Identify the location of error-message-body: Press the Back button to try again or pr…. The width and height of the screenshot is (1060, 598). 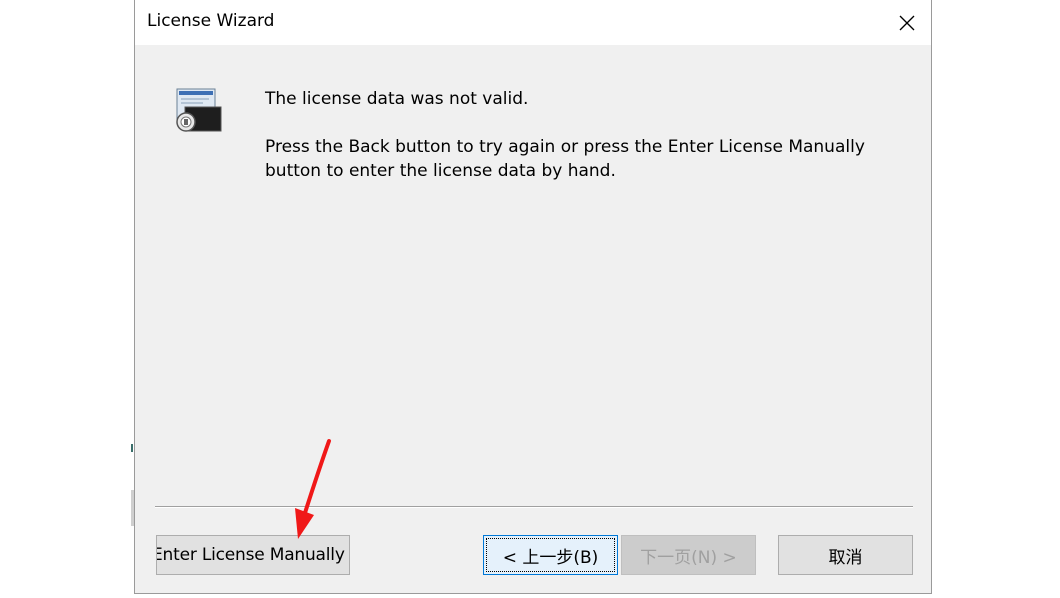
(565, 159).